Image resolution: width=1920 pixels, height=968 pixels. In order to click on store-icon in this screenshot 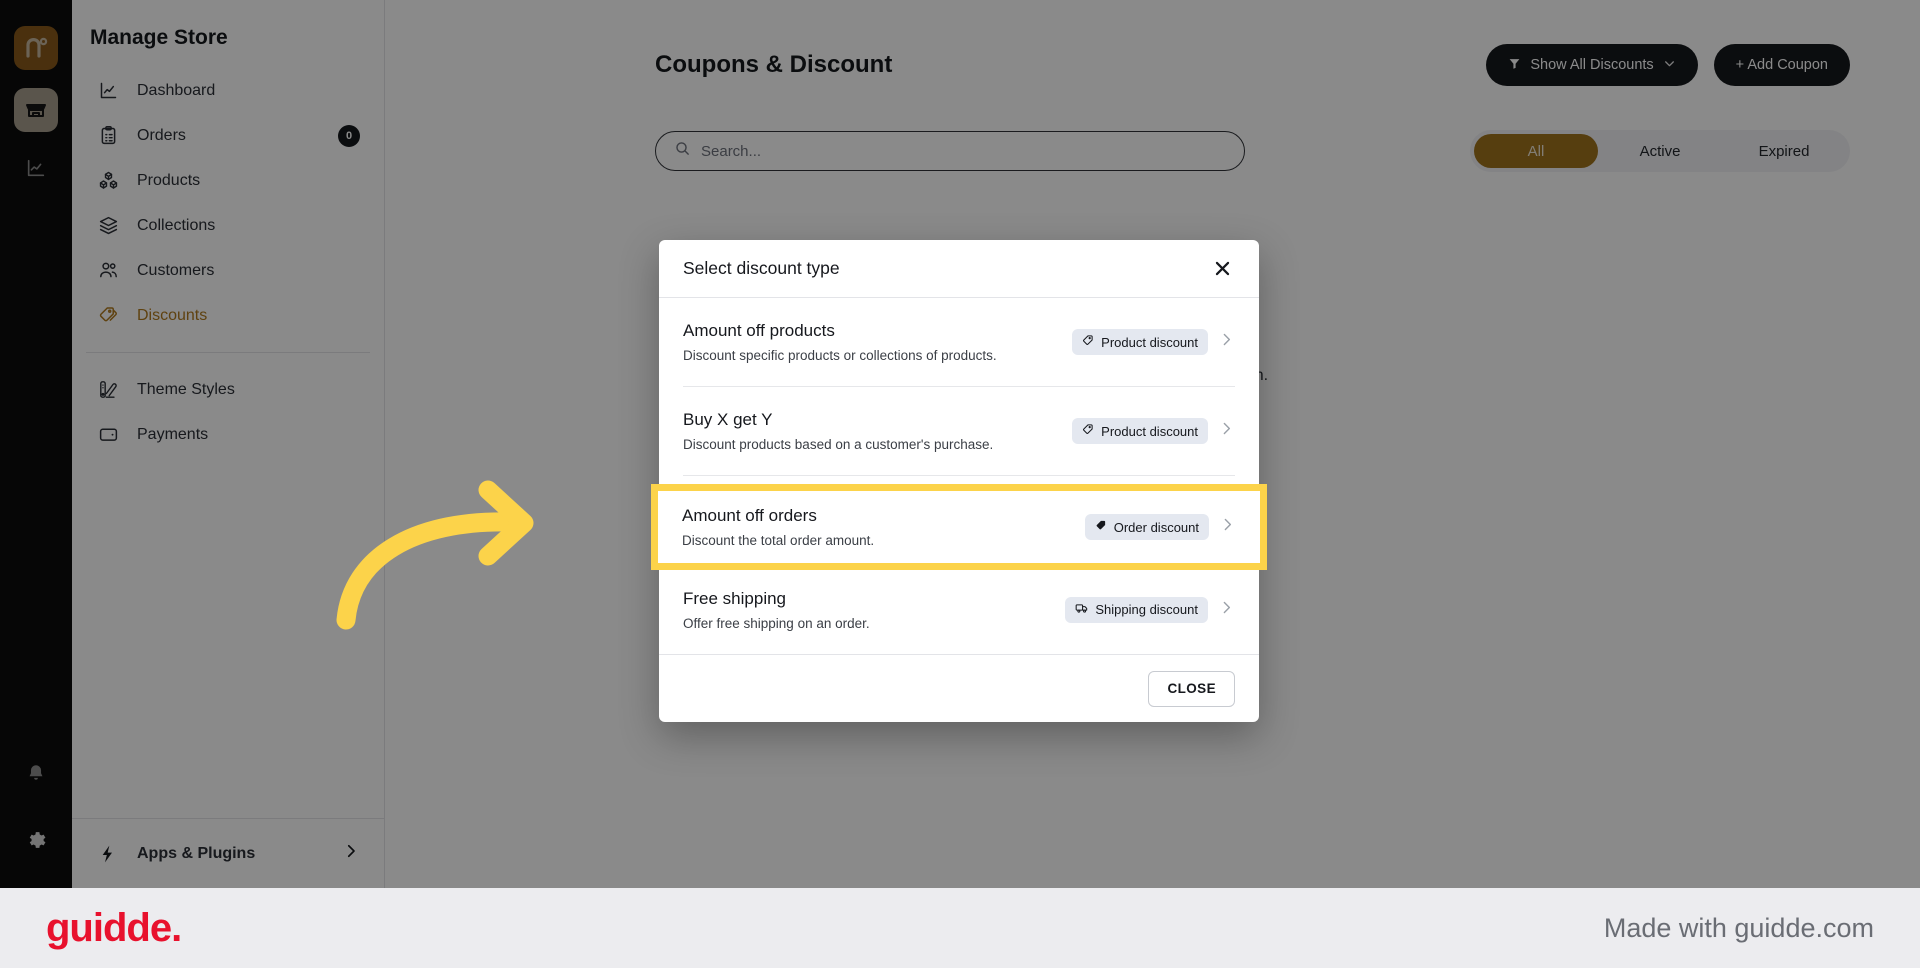, I will do `click(36, 110)`.